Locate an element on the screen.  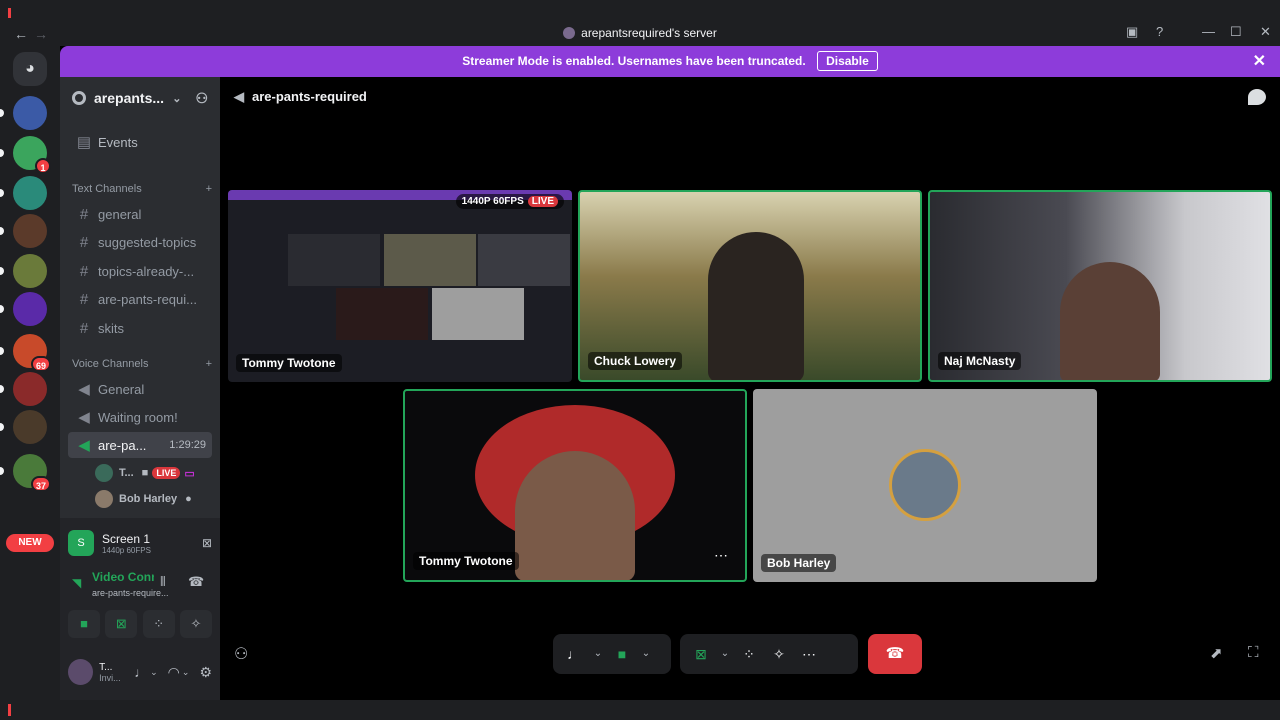
video-tile-tommy: Tommy Twotone ⋯ is located at coordinates (575, 485).